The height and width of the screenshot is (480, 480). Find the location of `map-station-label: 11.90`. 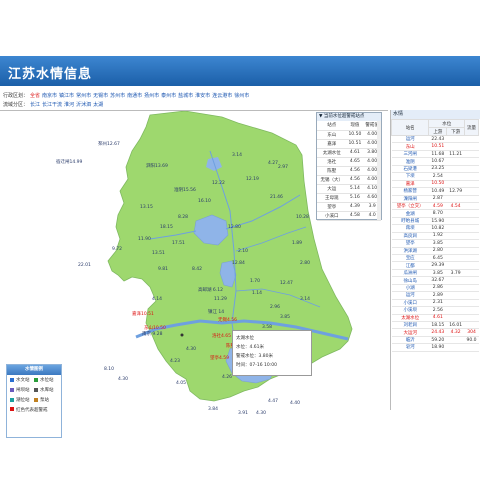

map-station-label: 11.90 is located at coordinates (144, 239).